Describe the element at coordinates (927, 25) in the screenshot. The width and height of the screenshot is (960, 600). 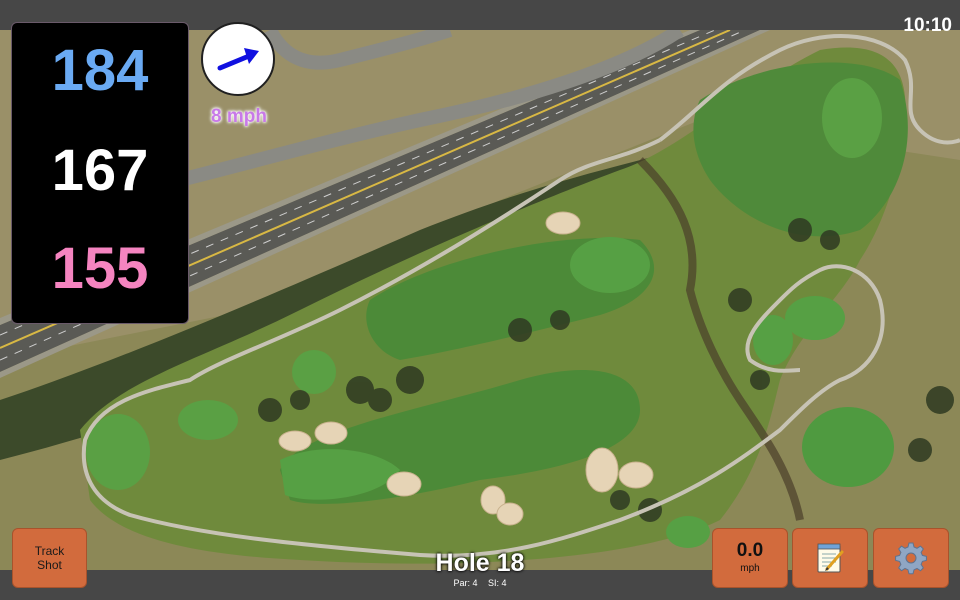
I see `clock: 10:10` at that location.